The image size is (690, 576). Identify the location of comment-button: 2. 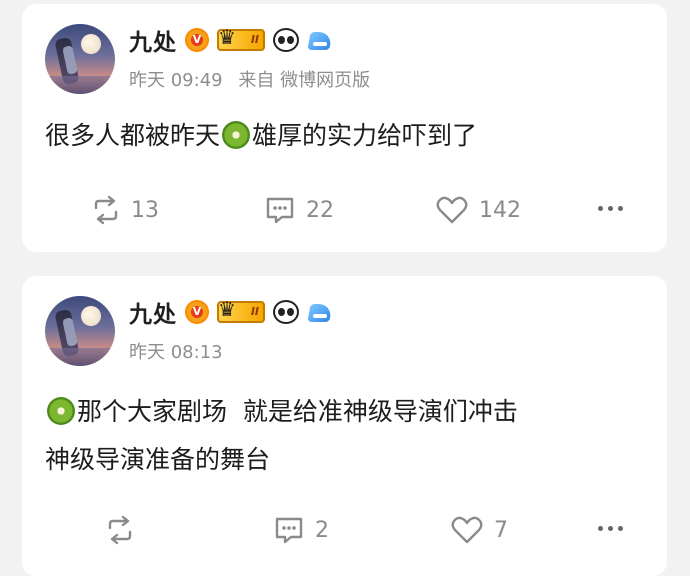
(301, 530).